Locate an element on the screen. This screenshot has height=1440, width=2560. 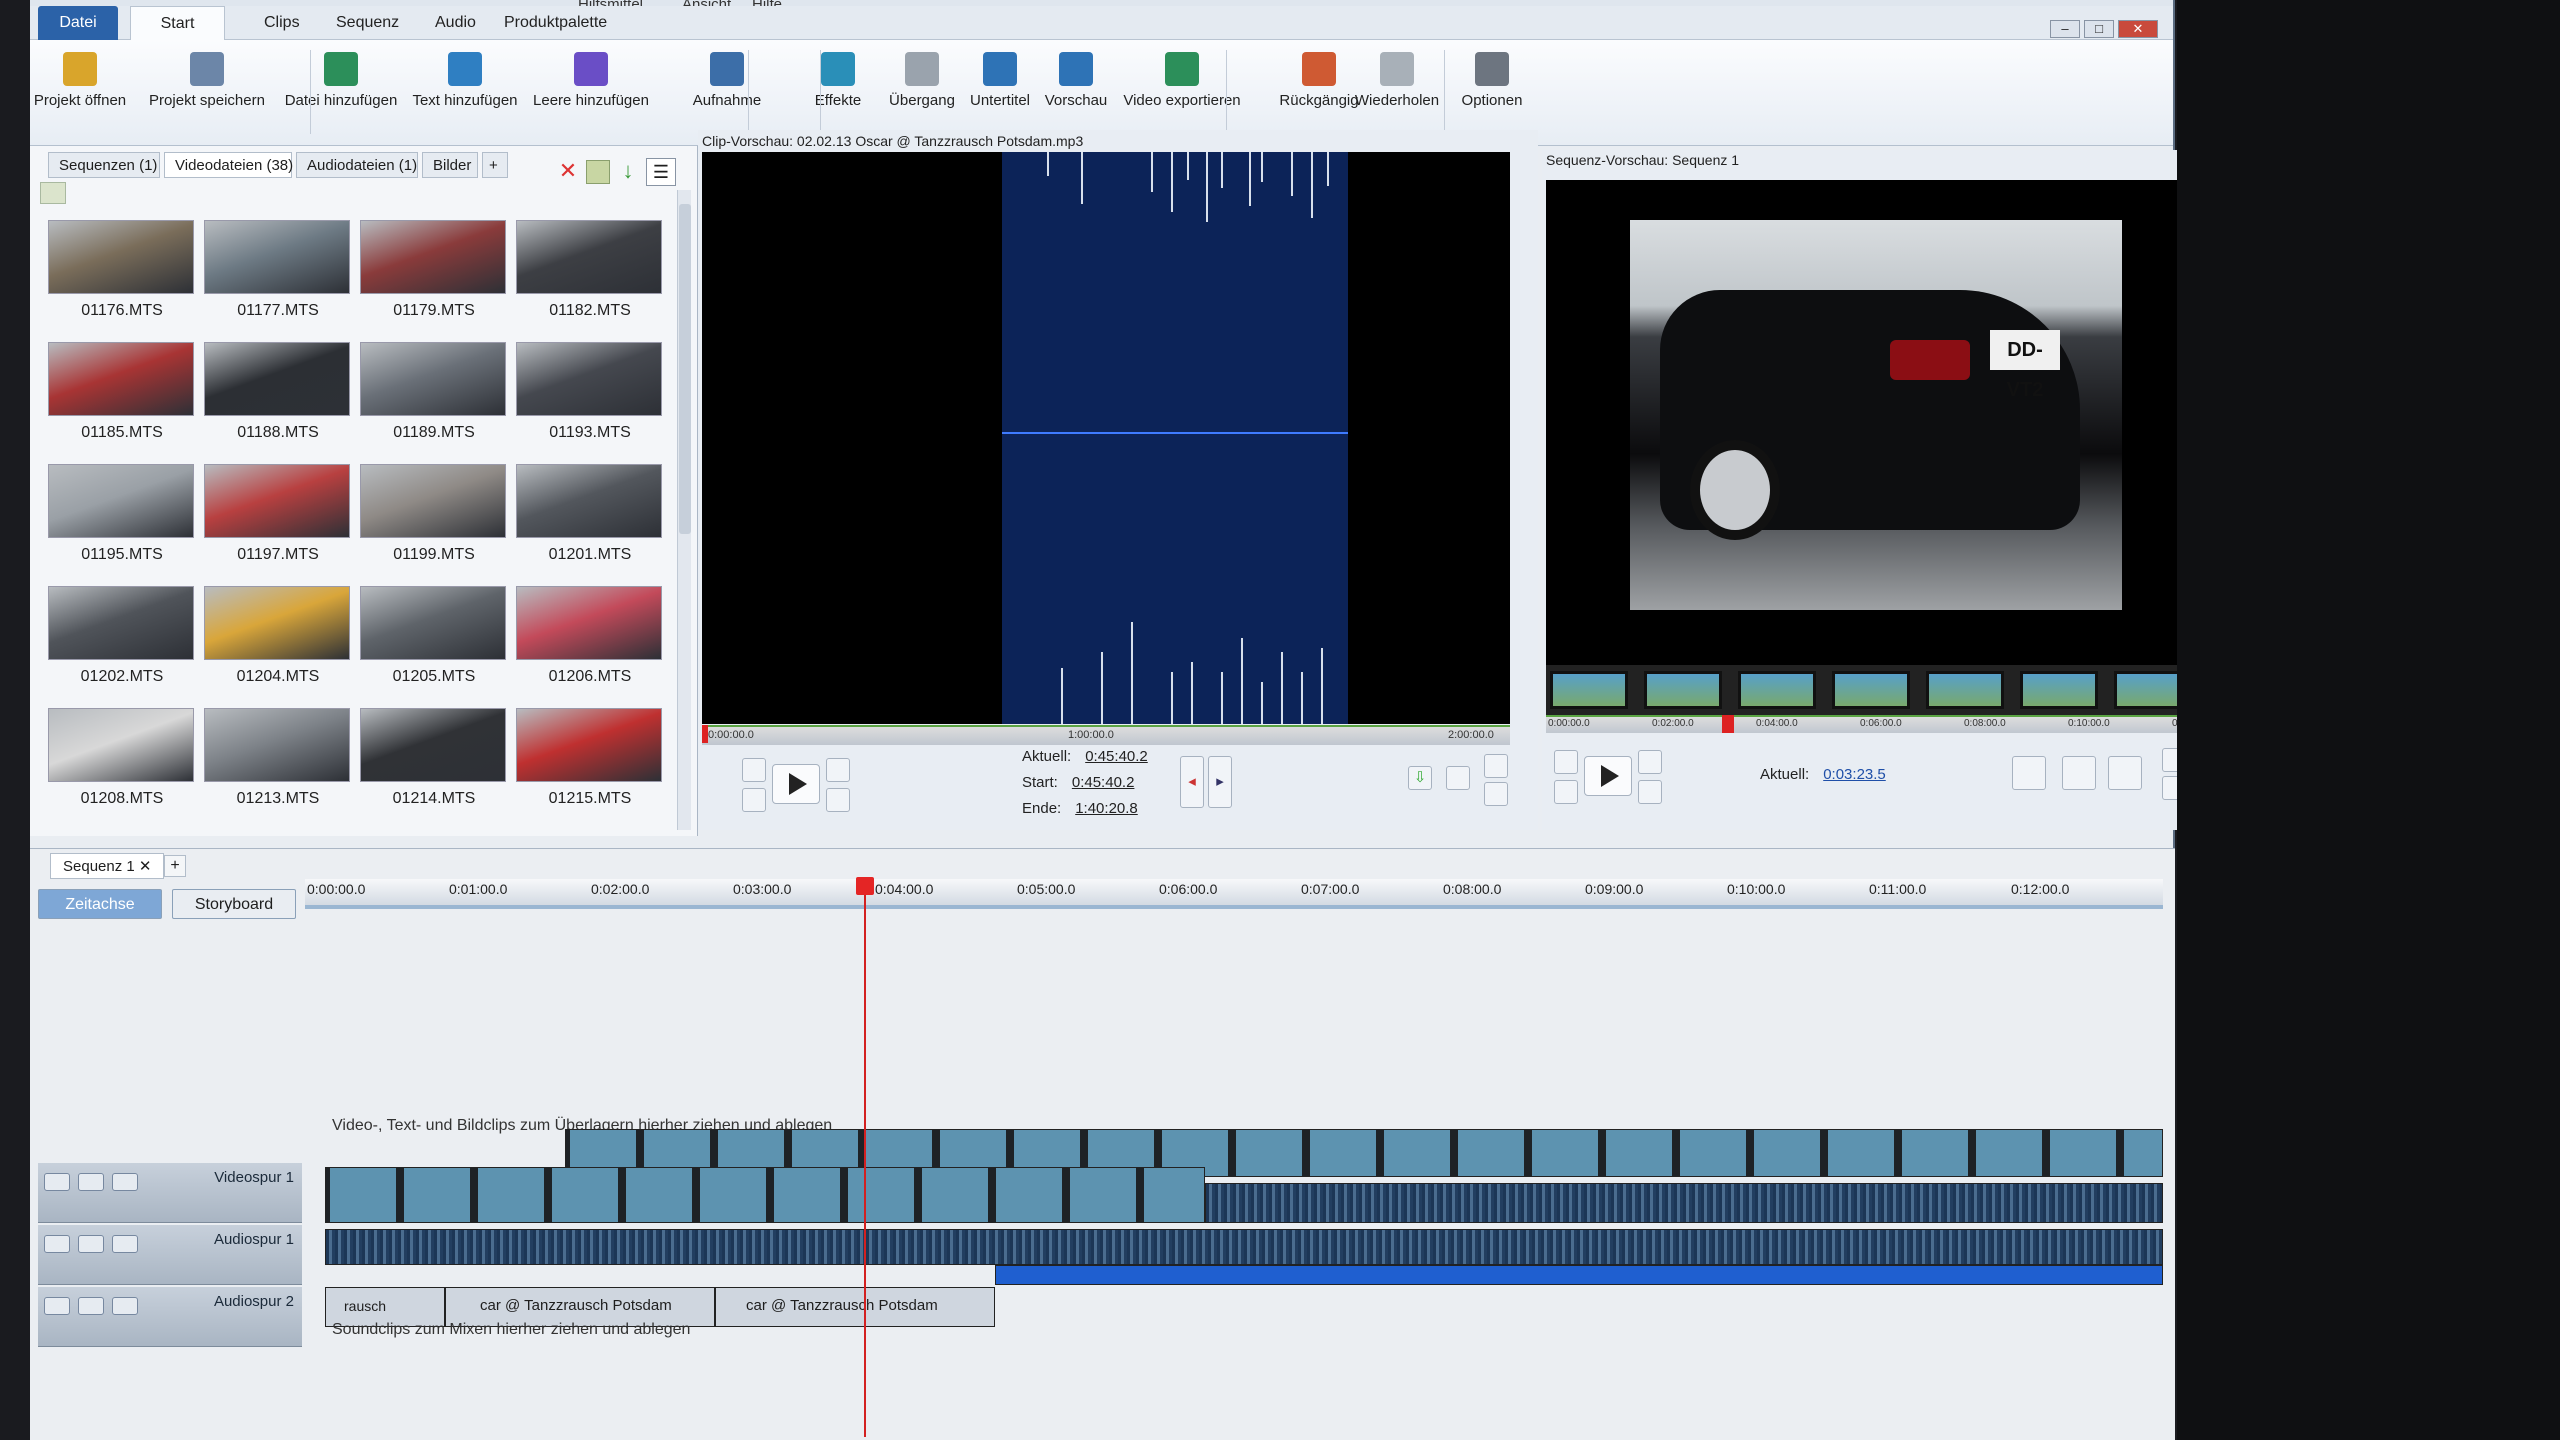
close-icon: ✕ is located at coordinates (2138, 29).